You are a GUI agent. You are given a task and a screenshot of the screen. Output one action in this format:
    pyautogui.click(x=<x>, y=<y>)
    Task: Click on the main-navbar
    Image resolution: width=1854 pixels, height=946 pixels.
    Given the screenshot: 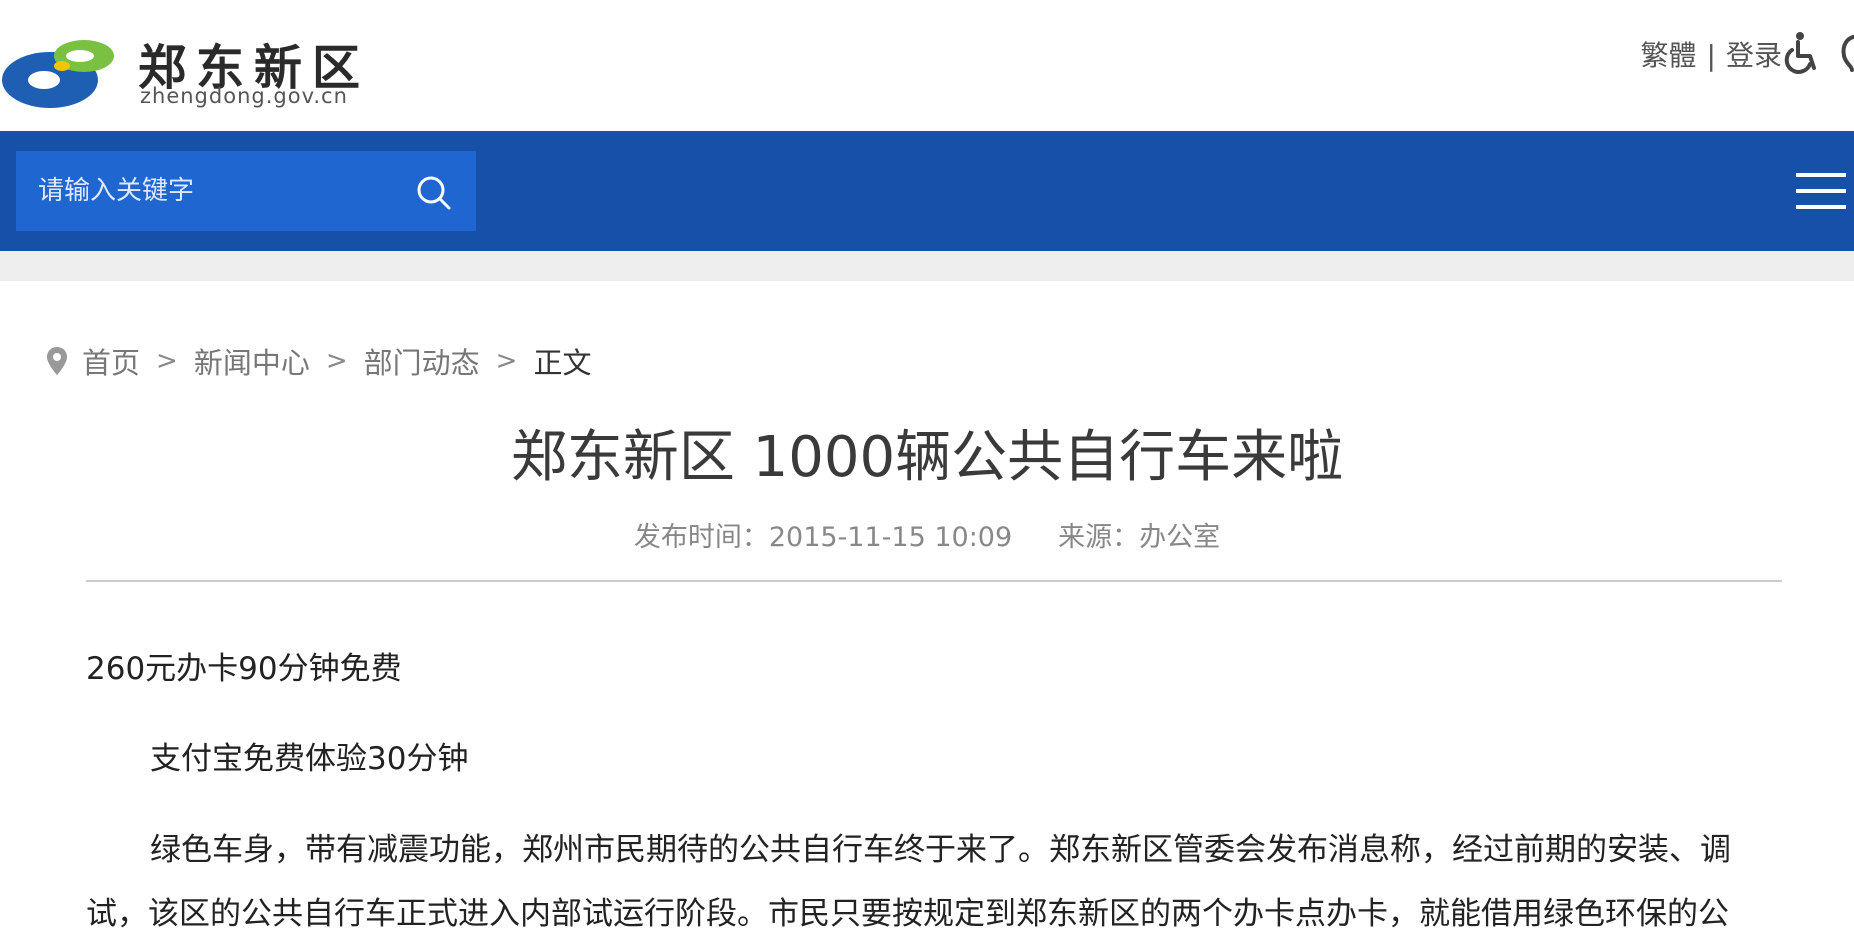 What is the action you would take?
    pyautogui.click(x=927, y=191)
    